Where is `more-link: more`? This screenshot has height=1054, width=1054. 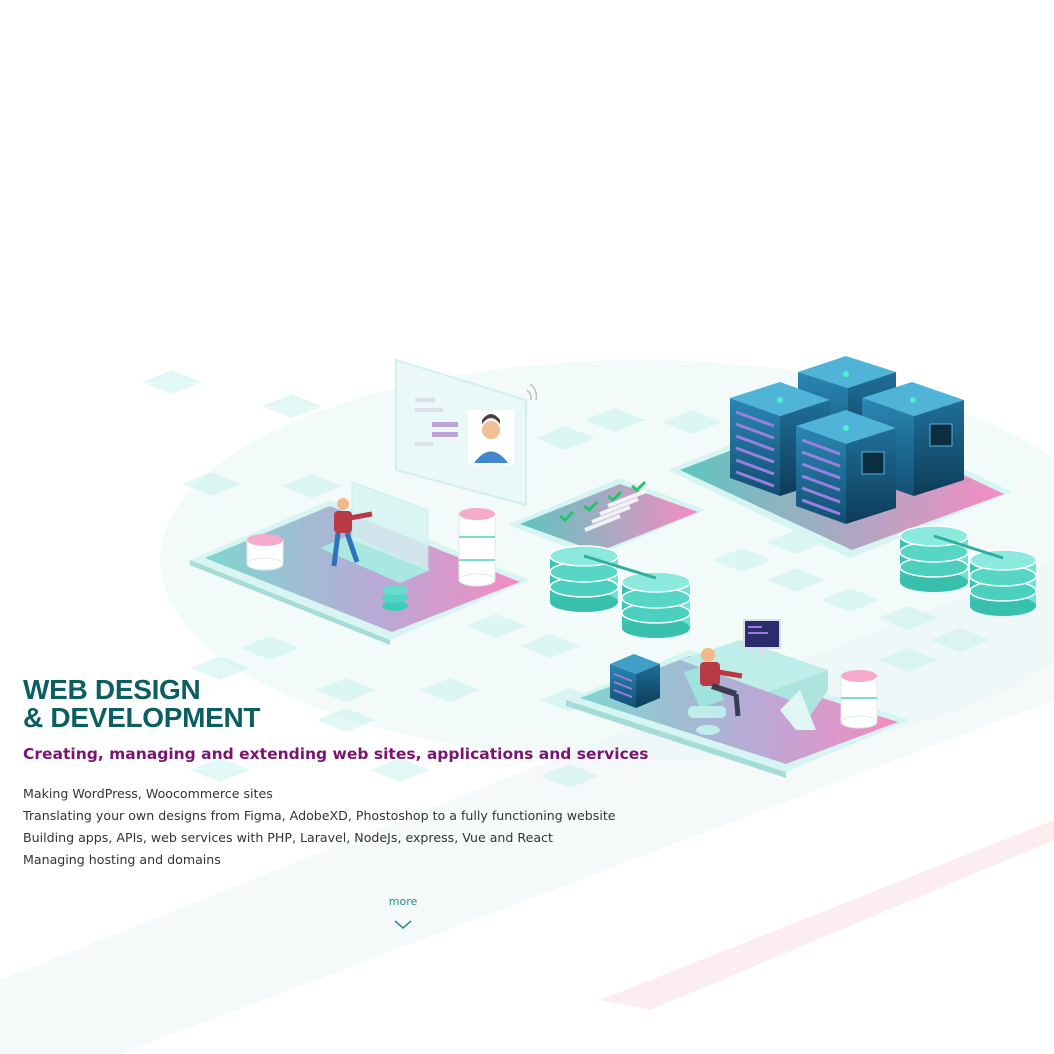
more-link: more is located at coordinates (403, 912).